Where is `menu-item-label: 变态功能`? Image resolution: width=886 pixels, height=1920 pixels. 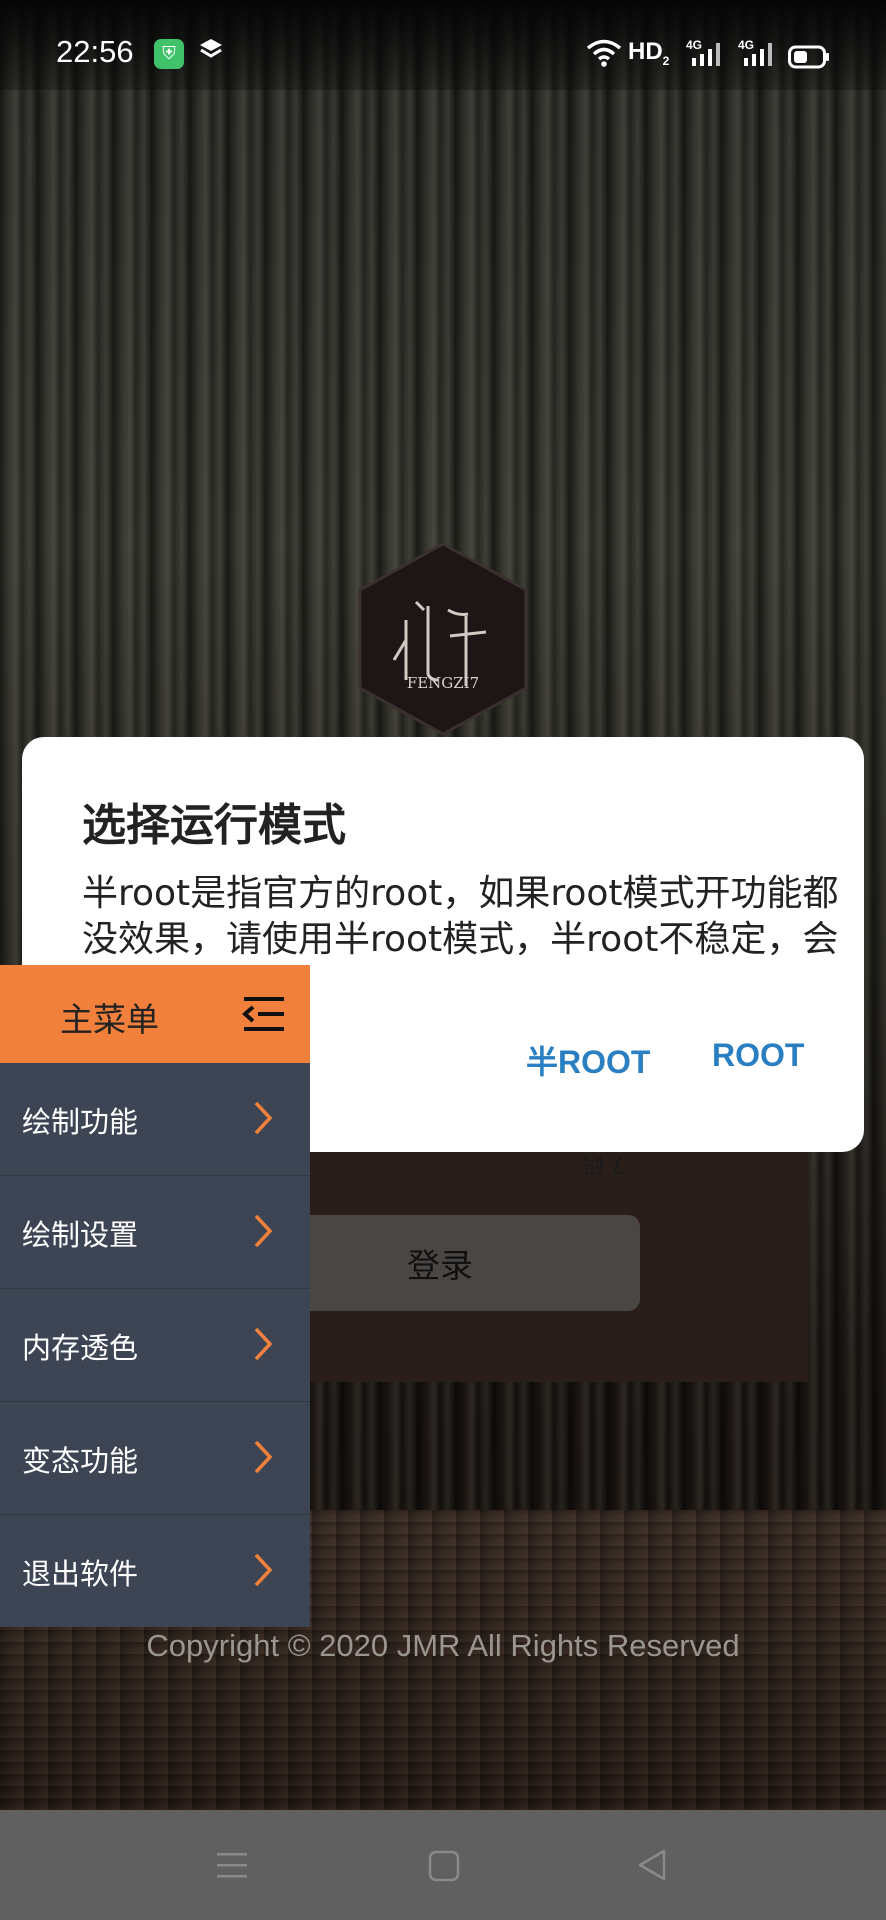 menu-item-label: 变态功能 is located at coordinates (80, 1461).